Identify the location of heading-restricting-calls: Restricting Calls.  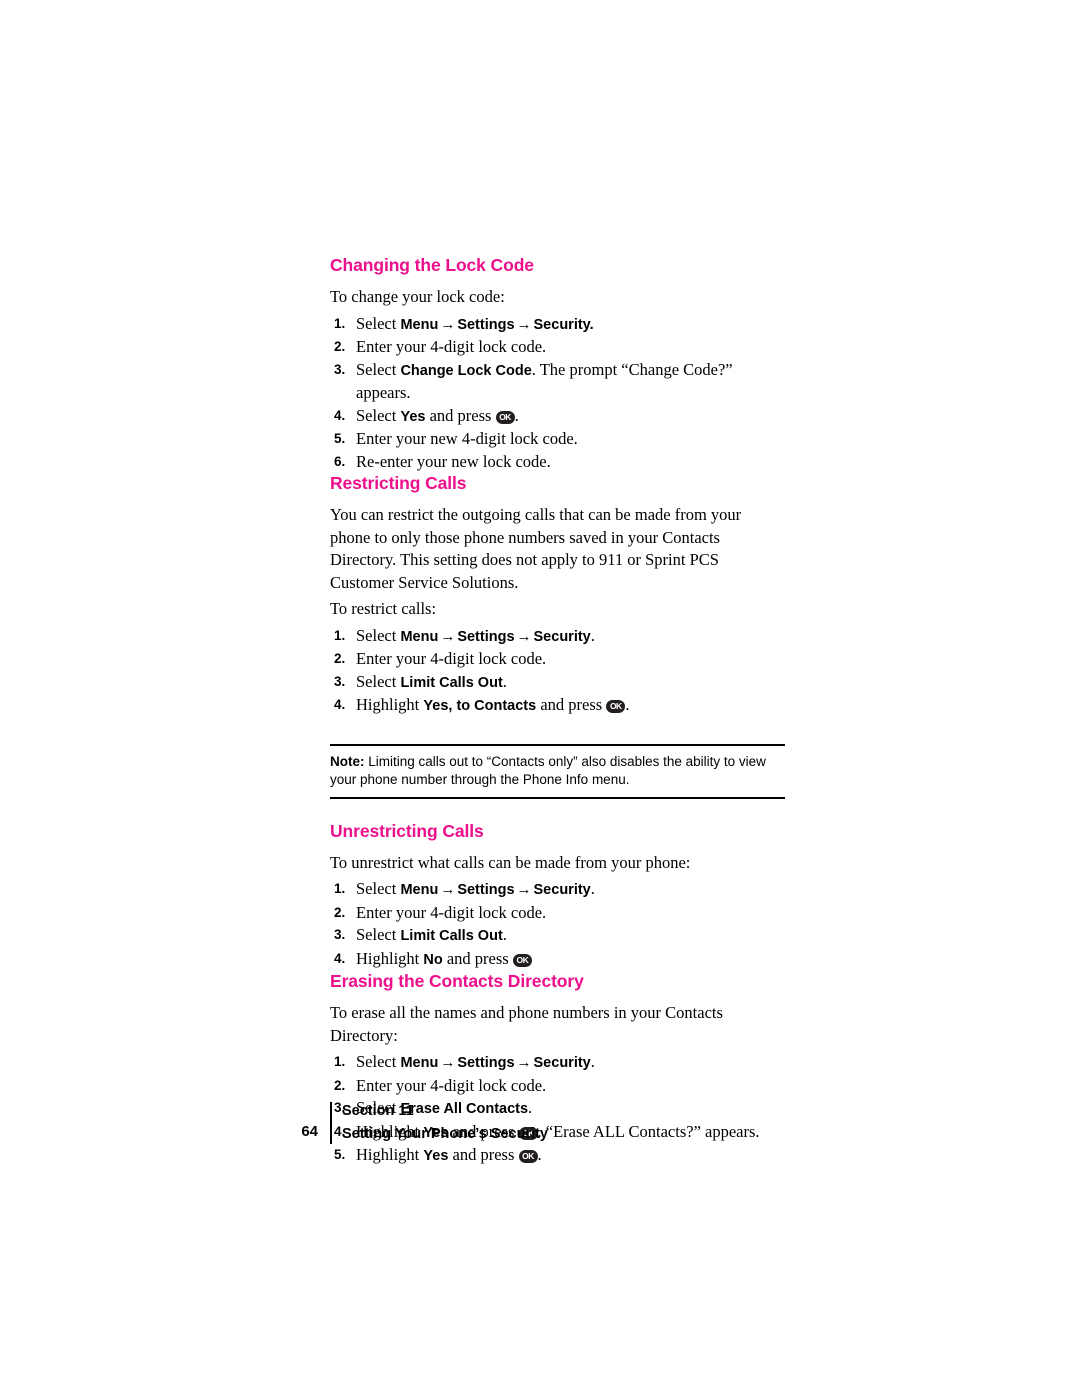
(398, 483).